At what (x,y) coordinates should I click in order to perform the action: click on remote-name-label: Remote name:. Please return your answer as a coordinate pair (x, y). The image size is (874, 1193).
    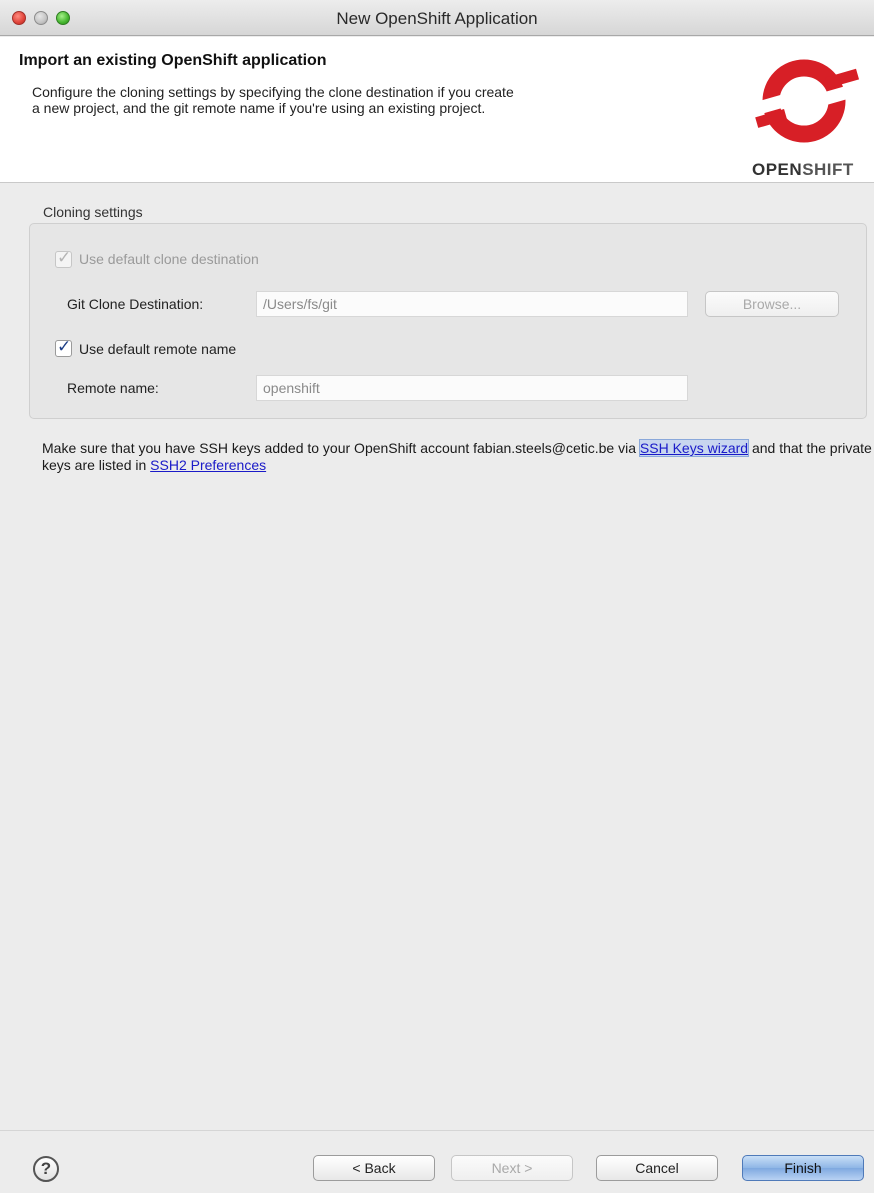
    Looking at the image, I should click on (113, 388).